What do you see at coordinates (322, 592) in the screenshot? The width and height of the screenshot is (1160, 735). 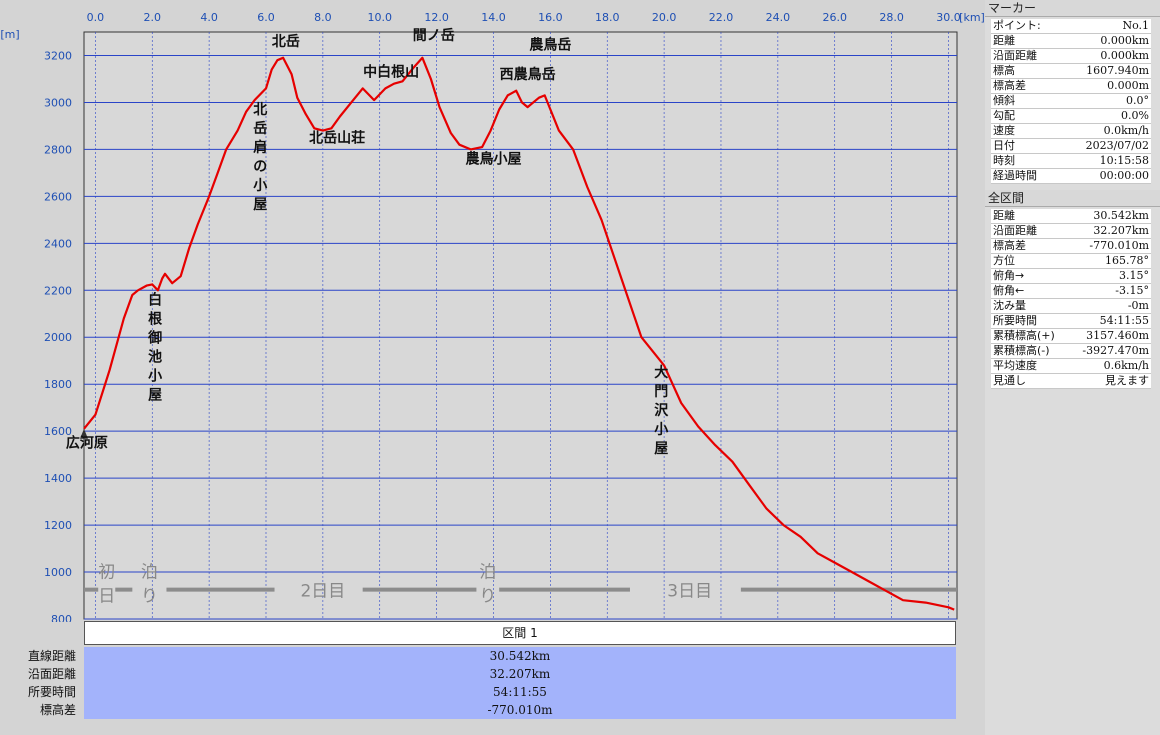 I see `stage-label: 2日目` at bounding box center [322, 592].